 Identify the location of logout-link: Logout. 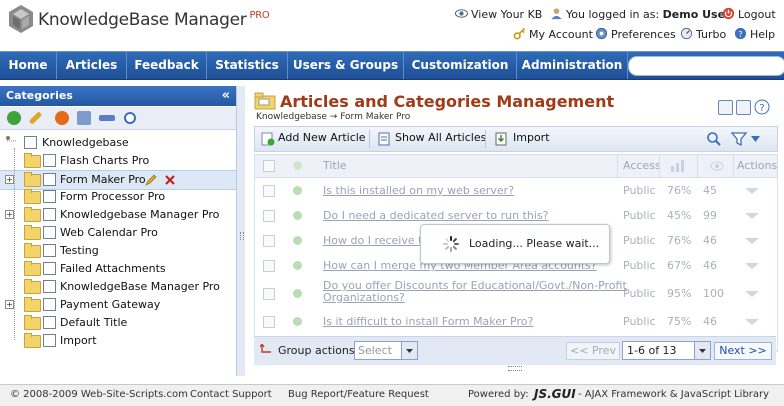
(749, 14).